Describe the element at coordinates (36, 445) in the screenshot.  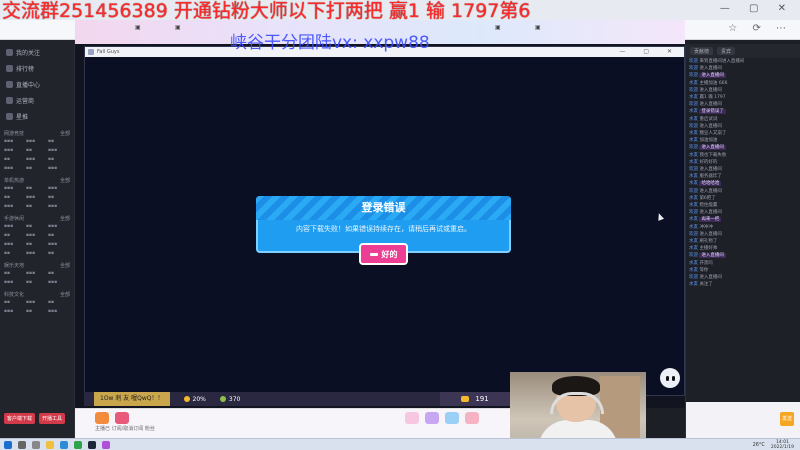
I see `task-view-icon` at that location.